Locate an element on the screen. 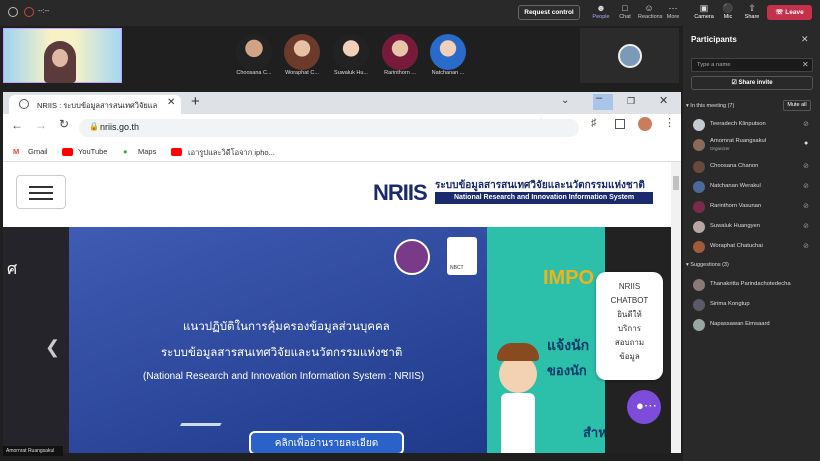 Image resolution: width=820 pixels, height=461 pixels. gmail-icon: M is located at coordinates (16, 151).